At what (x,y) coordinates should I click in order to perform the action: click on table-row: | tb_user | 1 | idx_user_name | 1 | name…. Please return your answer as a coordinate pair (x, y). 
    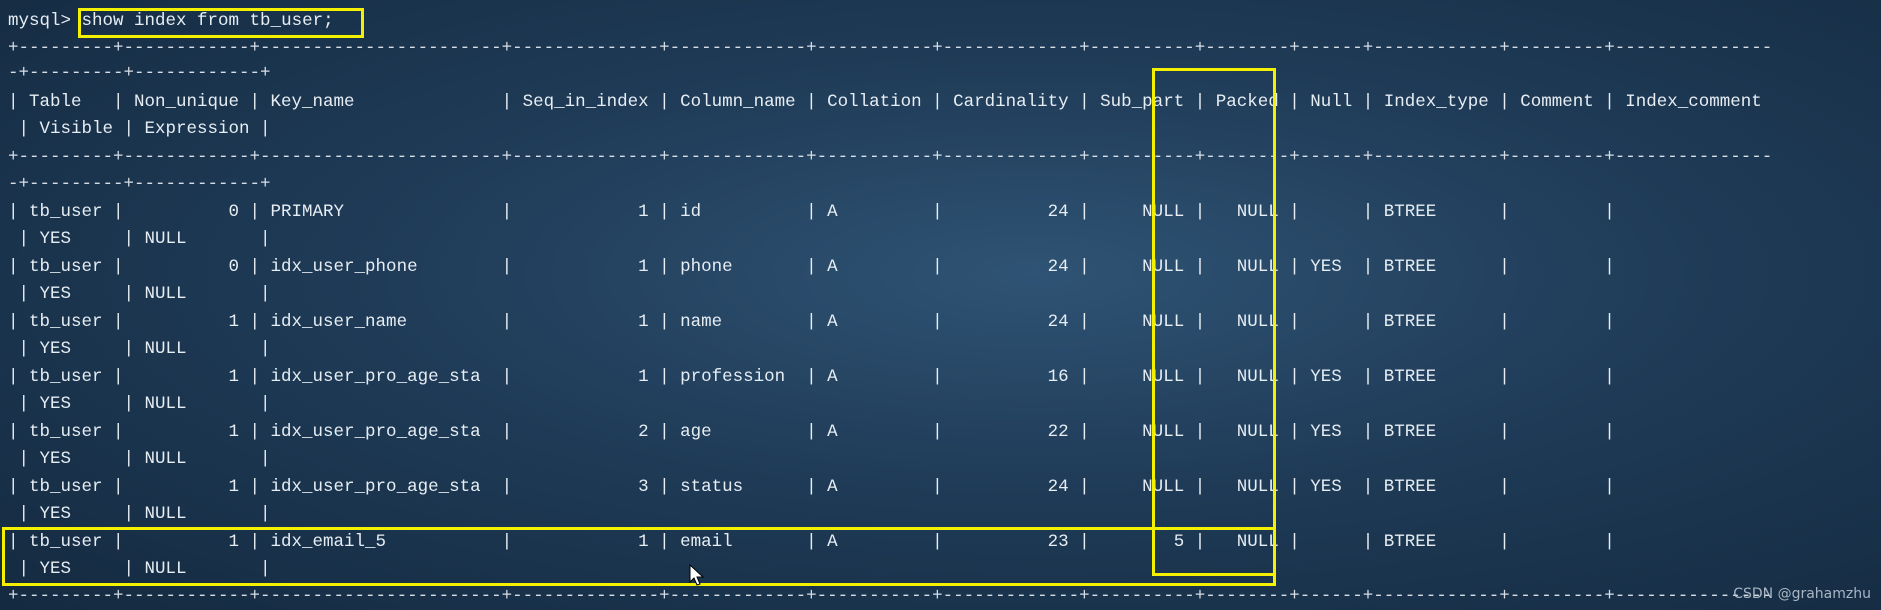
    Looking at the image, I should click on (811, 322).